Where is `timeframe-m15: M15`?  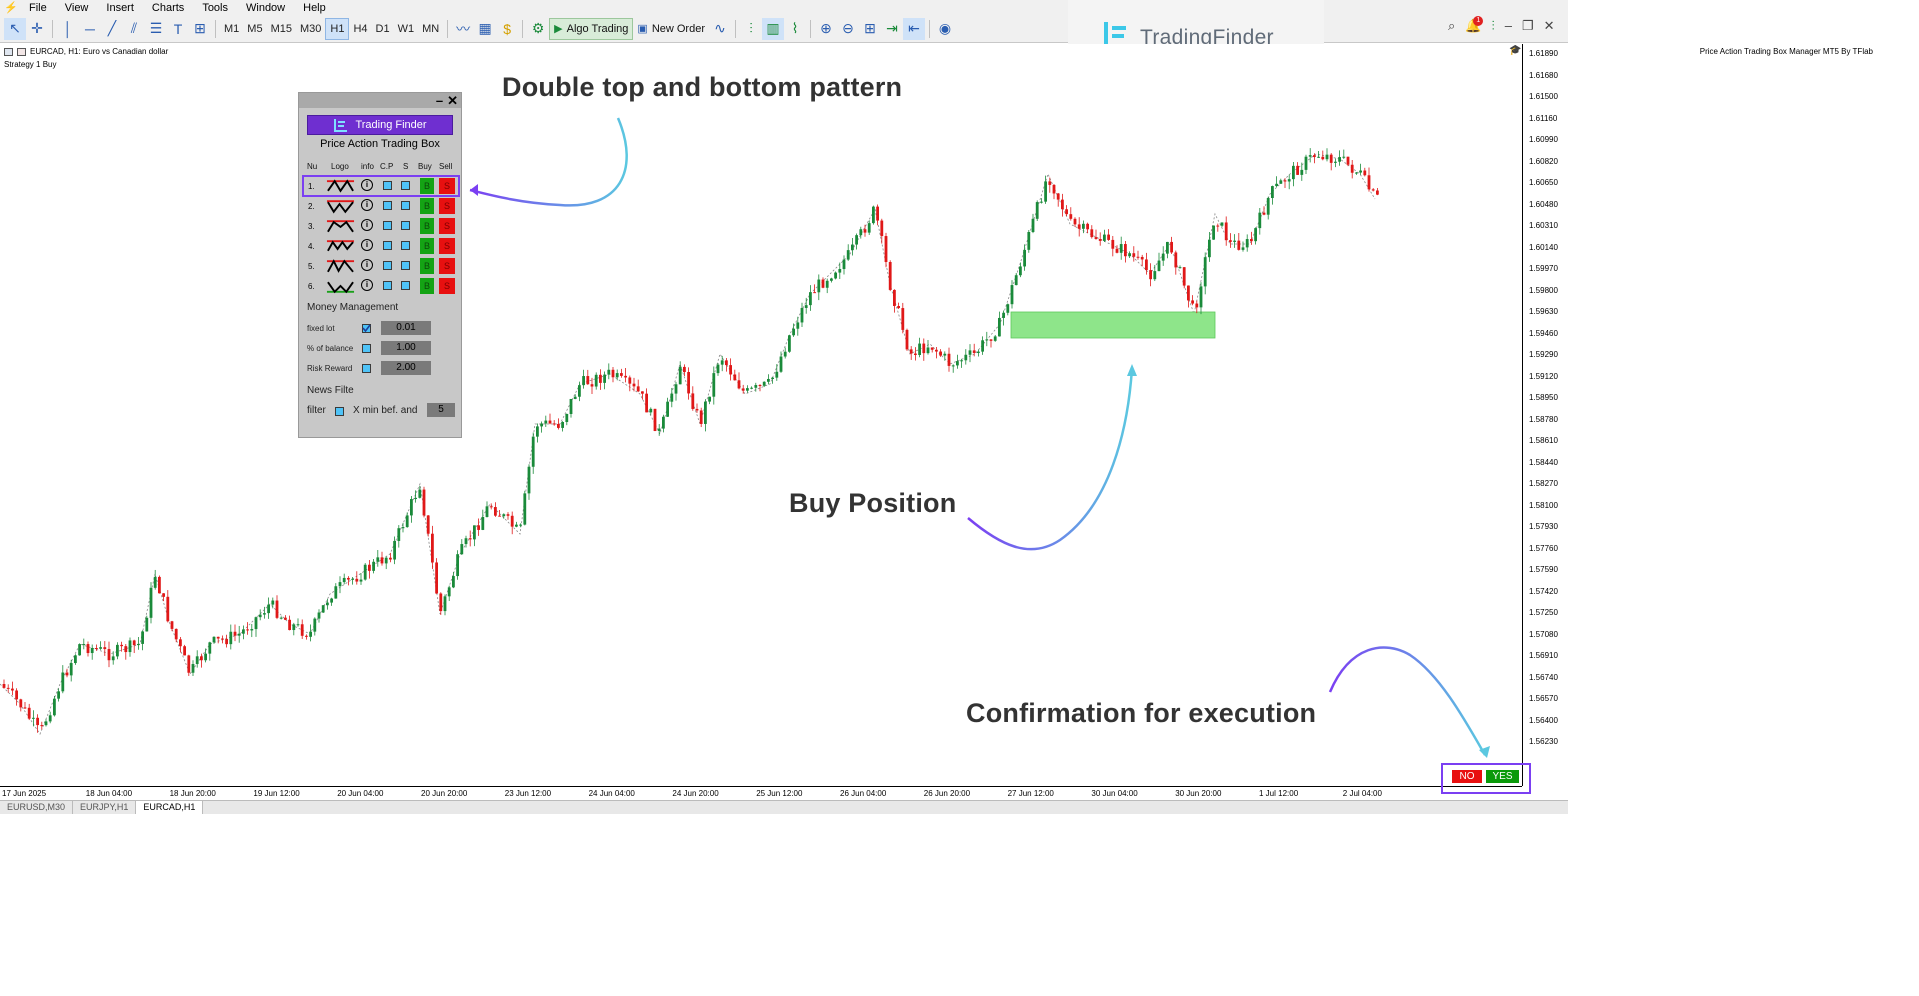
timeframe-m15: M15 is located at coordinates (281, 29).